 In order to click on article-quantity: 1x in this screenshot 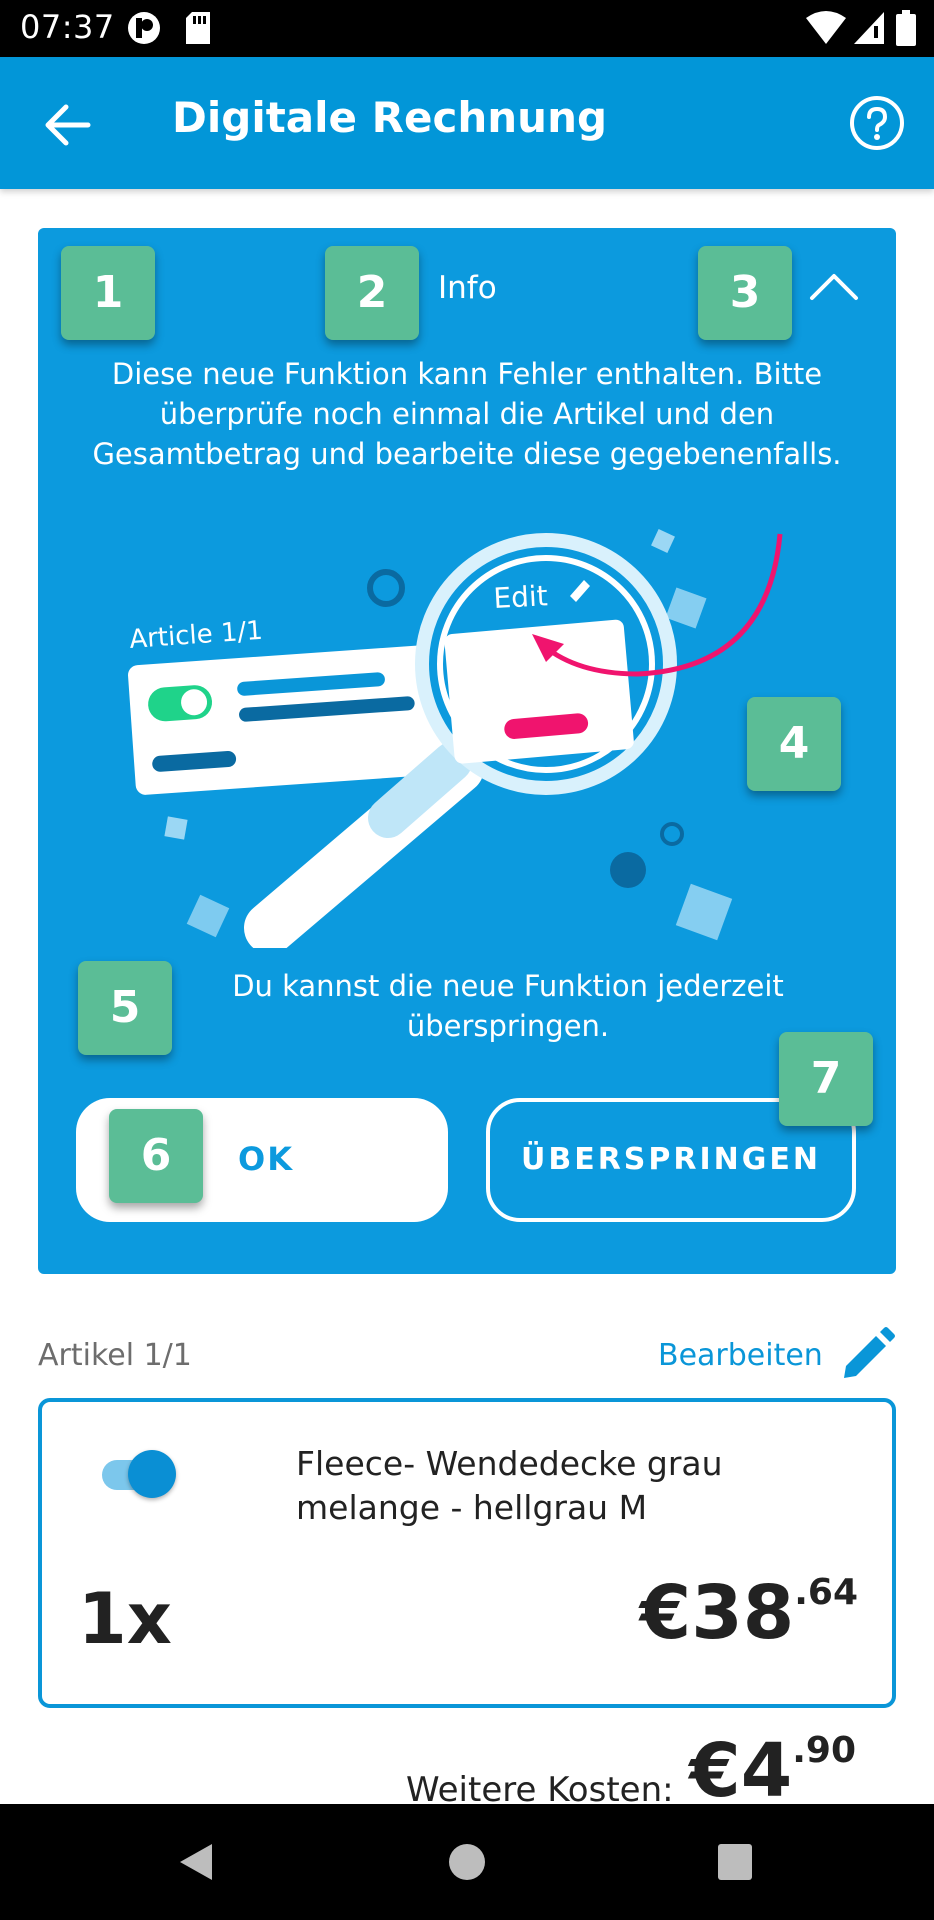, I will do `click(125, 1619)`.